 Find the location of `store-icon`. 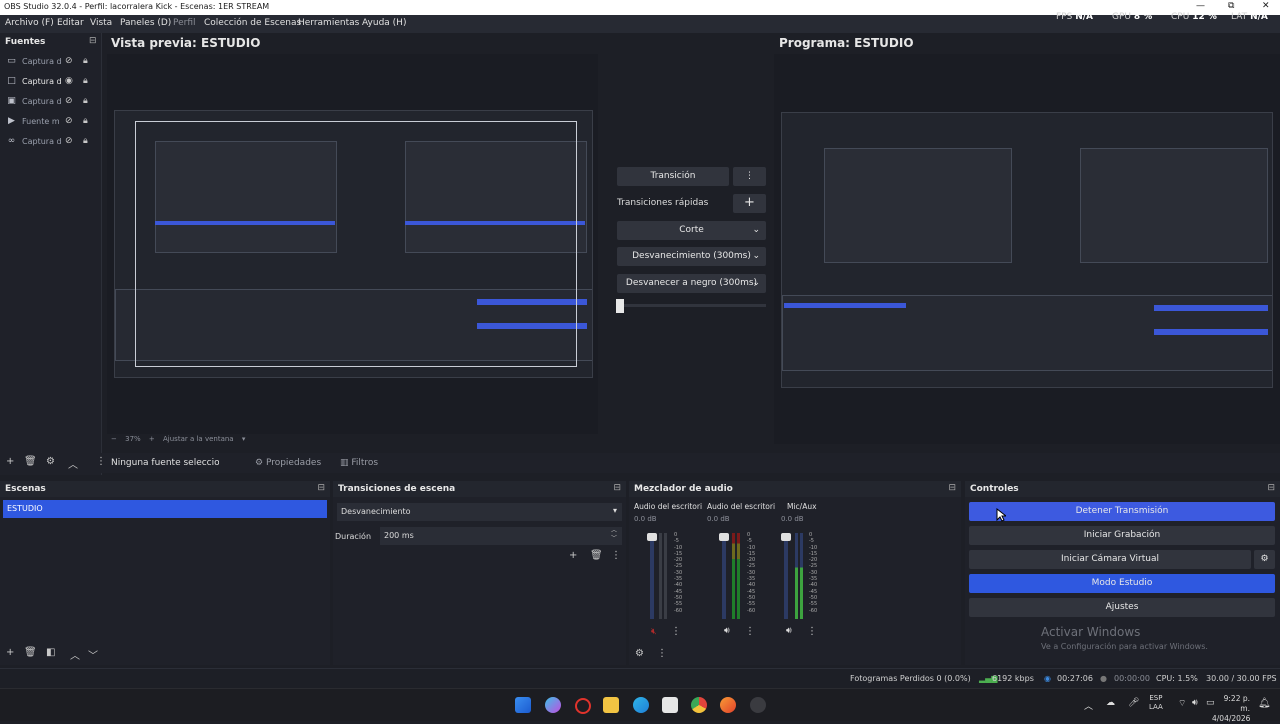

store-icon is located at coordinates (670, 705).